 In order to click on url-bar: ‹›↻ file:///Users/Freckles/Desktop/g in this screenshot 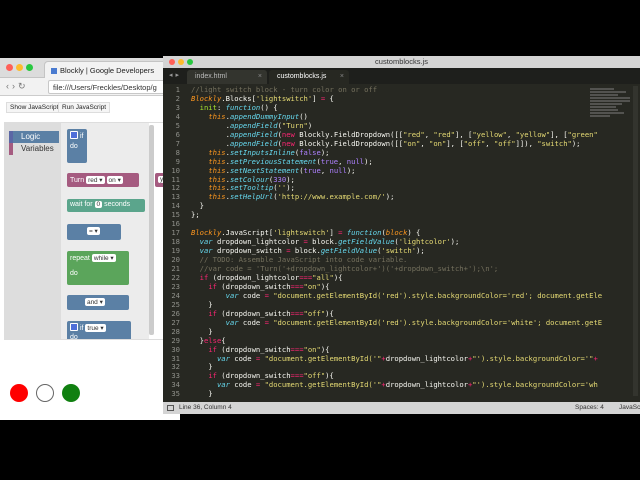, I will do `click(90, 87)`.